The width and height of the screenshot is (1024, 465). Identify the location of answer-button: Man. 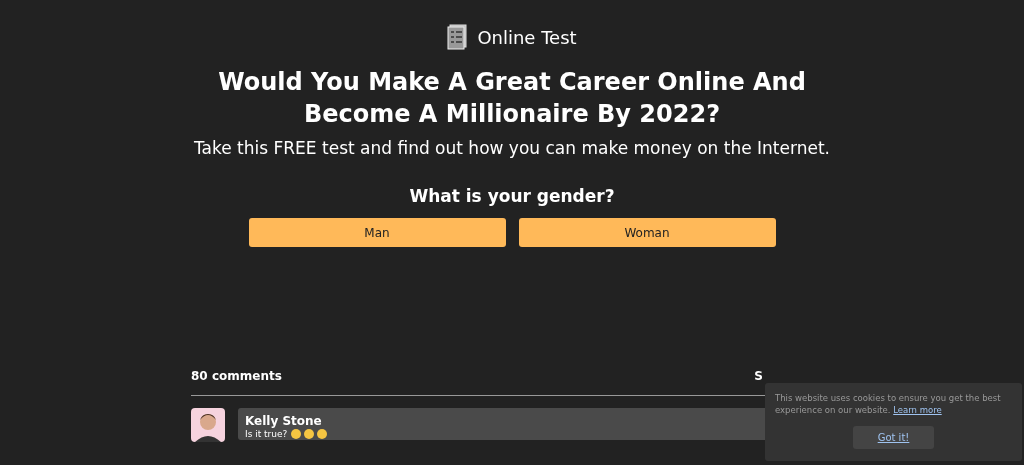
(377, 232).